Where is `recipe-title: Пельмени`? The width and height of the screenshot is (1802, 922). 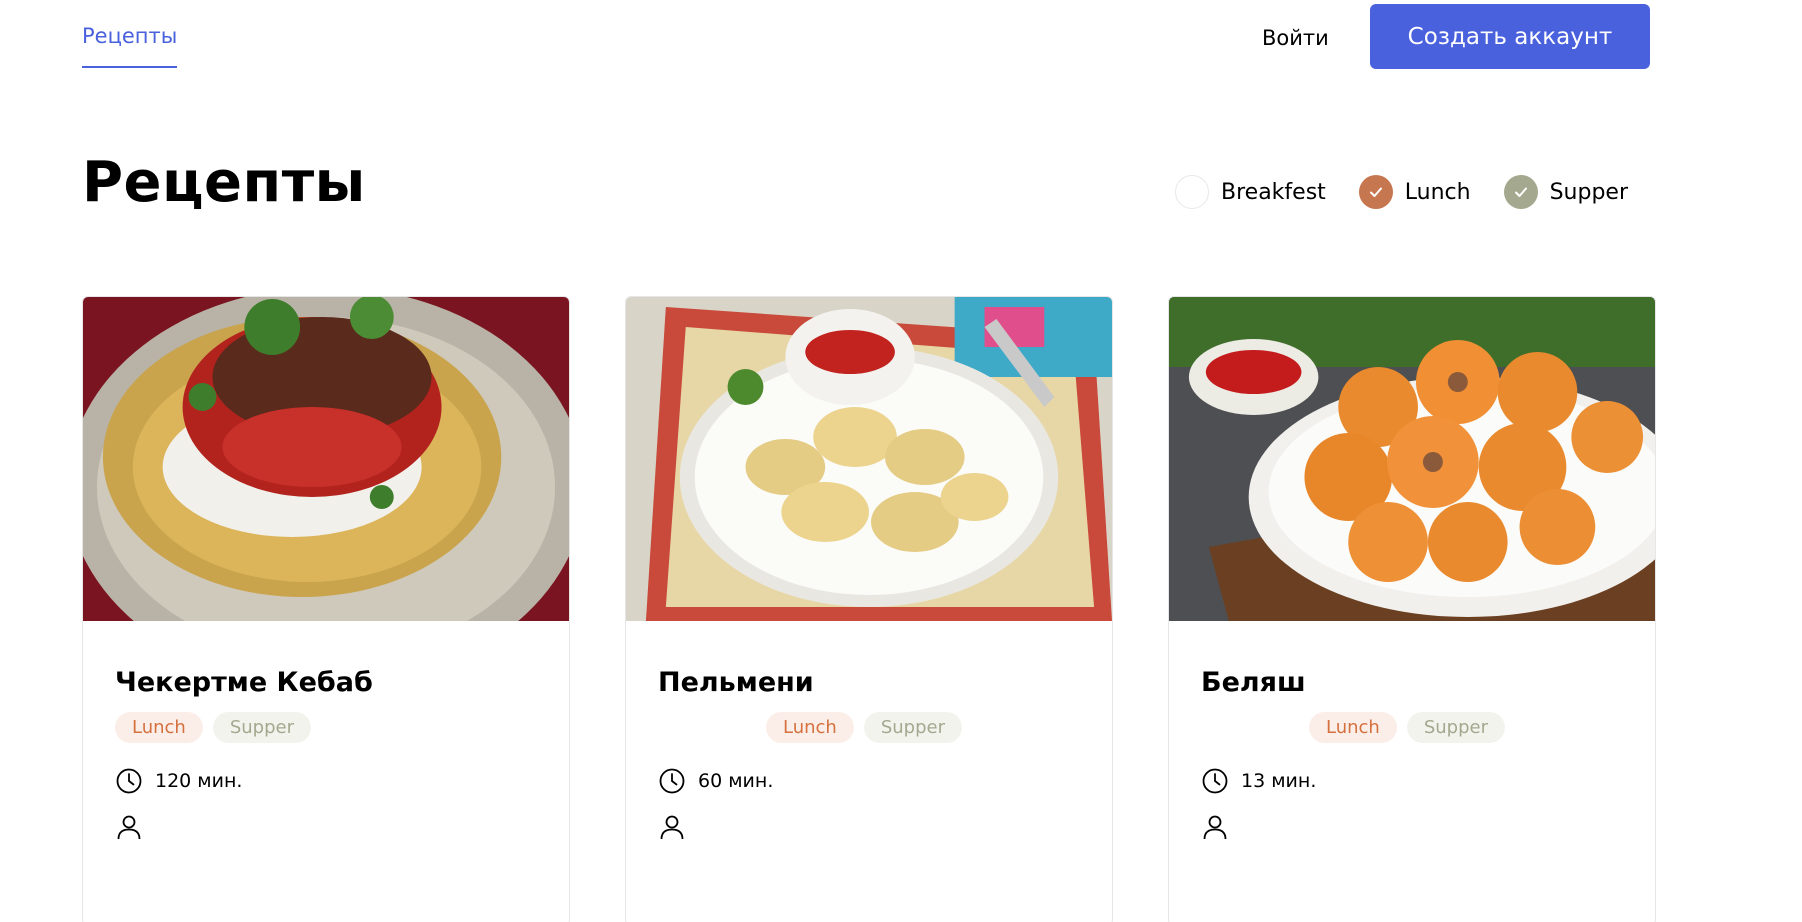 recipe-title: Пельмени is located at coordinates (869, 682).